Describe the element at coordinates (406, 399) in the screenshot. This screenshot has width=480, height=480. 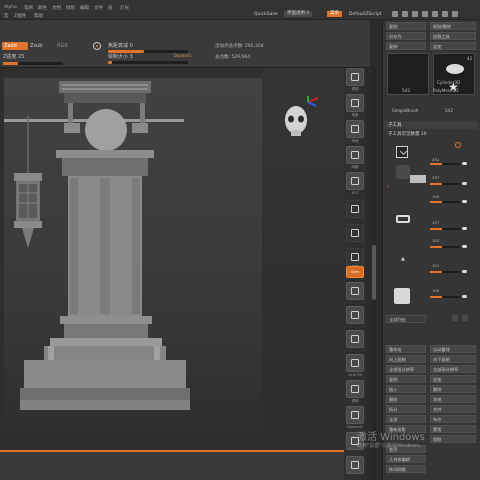
I see `delete-other-button: 删除` at that location.